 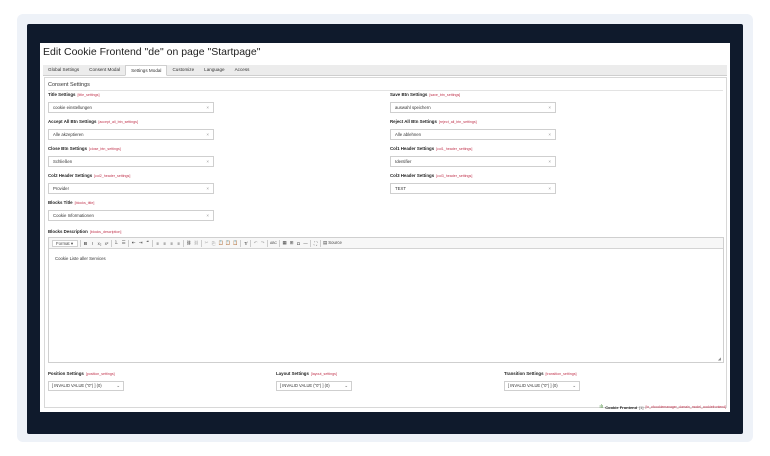 What do you see at coordinates (85, 243) in the screenshot?
I see `bold-button: B` at bounding box center [85, 243].